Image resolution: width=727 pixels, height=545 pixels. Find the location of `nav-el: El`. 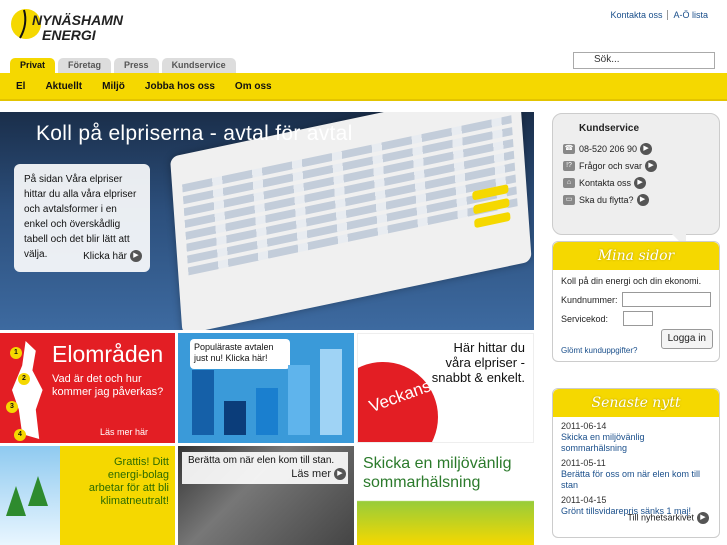

nav-el: El is located at coordinates (20, 86).